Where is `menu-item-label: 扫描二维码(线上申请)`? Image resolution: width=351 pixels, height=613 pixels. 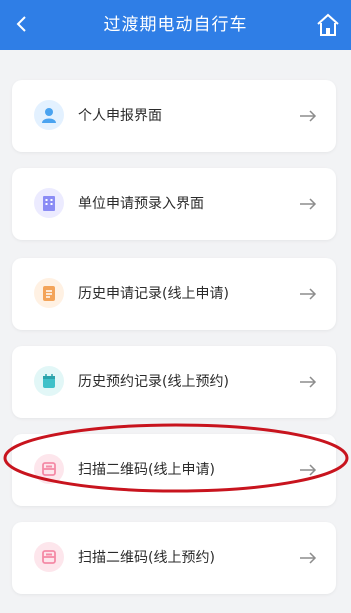
menu-item-label: 扫描二维码(线上申请) is located at coordinates (146, 470).